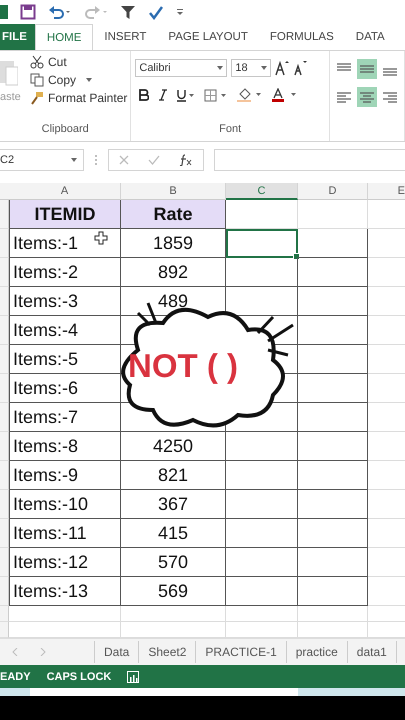  I want to click on ribbon-tab: HOME, so click(64, 37).